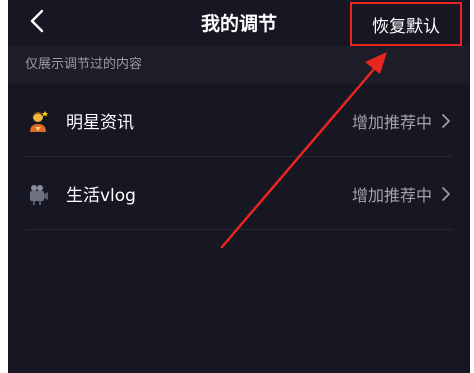  Describe the element at coordinates (239, 23) in the screenshot. I see `header: 我的调节 恢复默认` at that location.